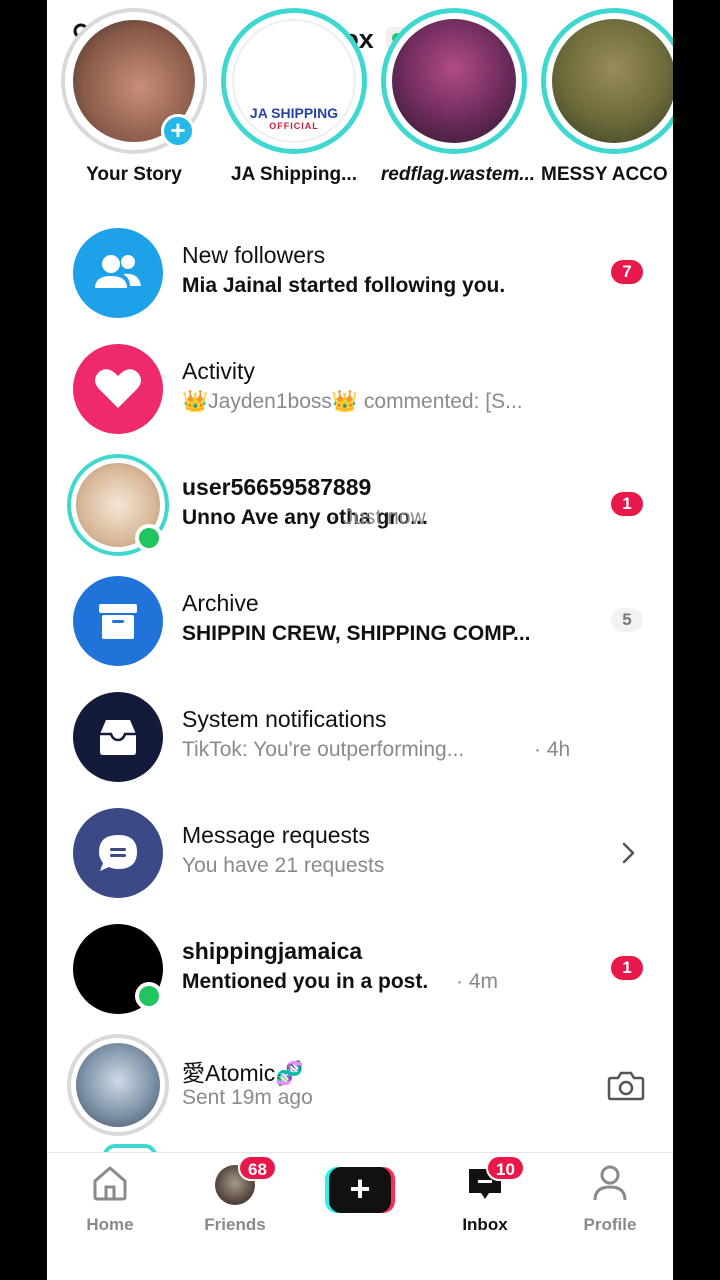  I want to click on row-subtitle: Mentioned you in a post., so click(305, 981).